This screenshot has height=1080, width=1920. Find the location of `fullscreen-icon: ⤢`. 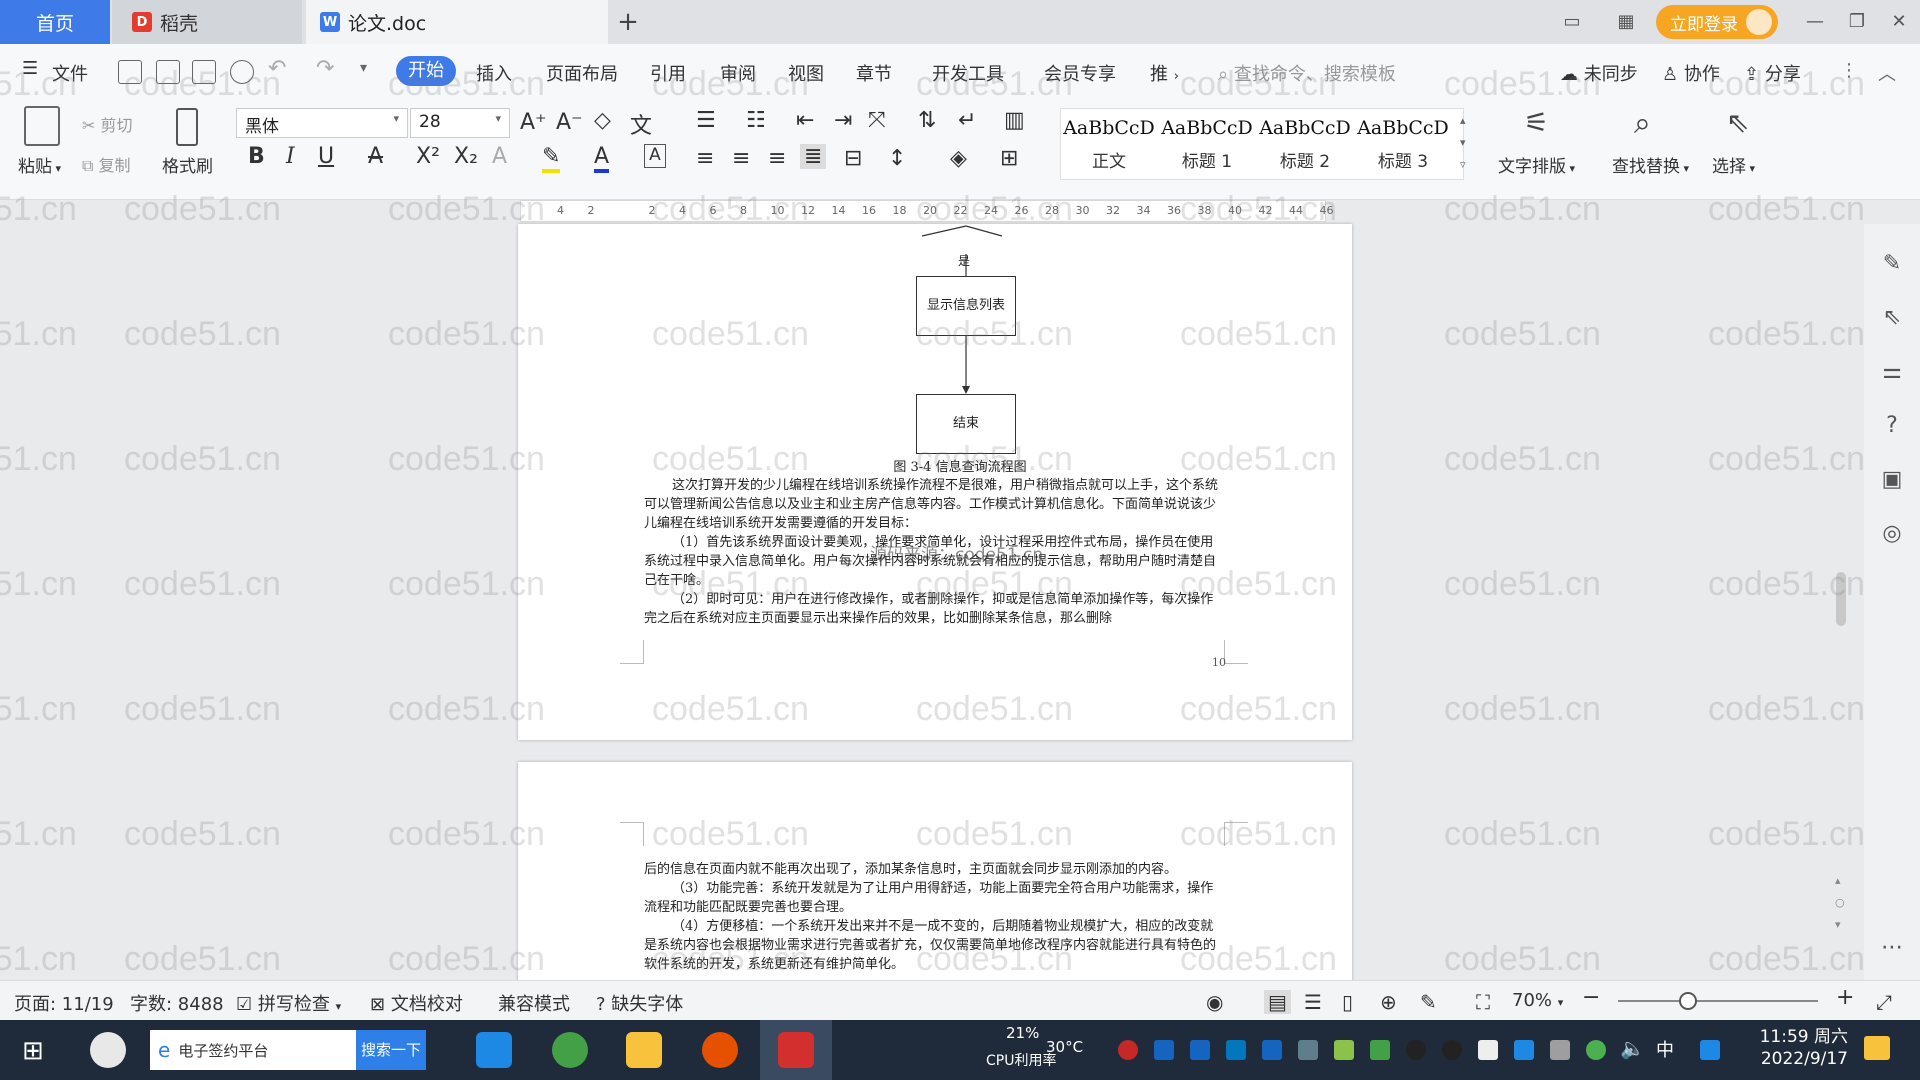

fullscreen-icon: ⤢ is located at coordinates (1884, 1002).